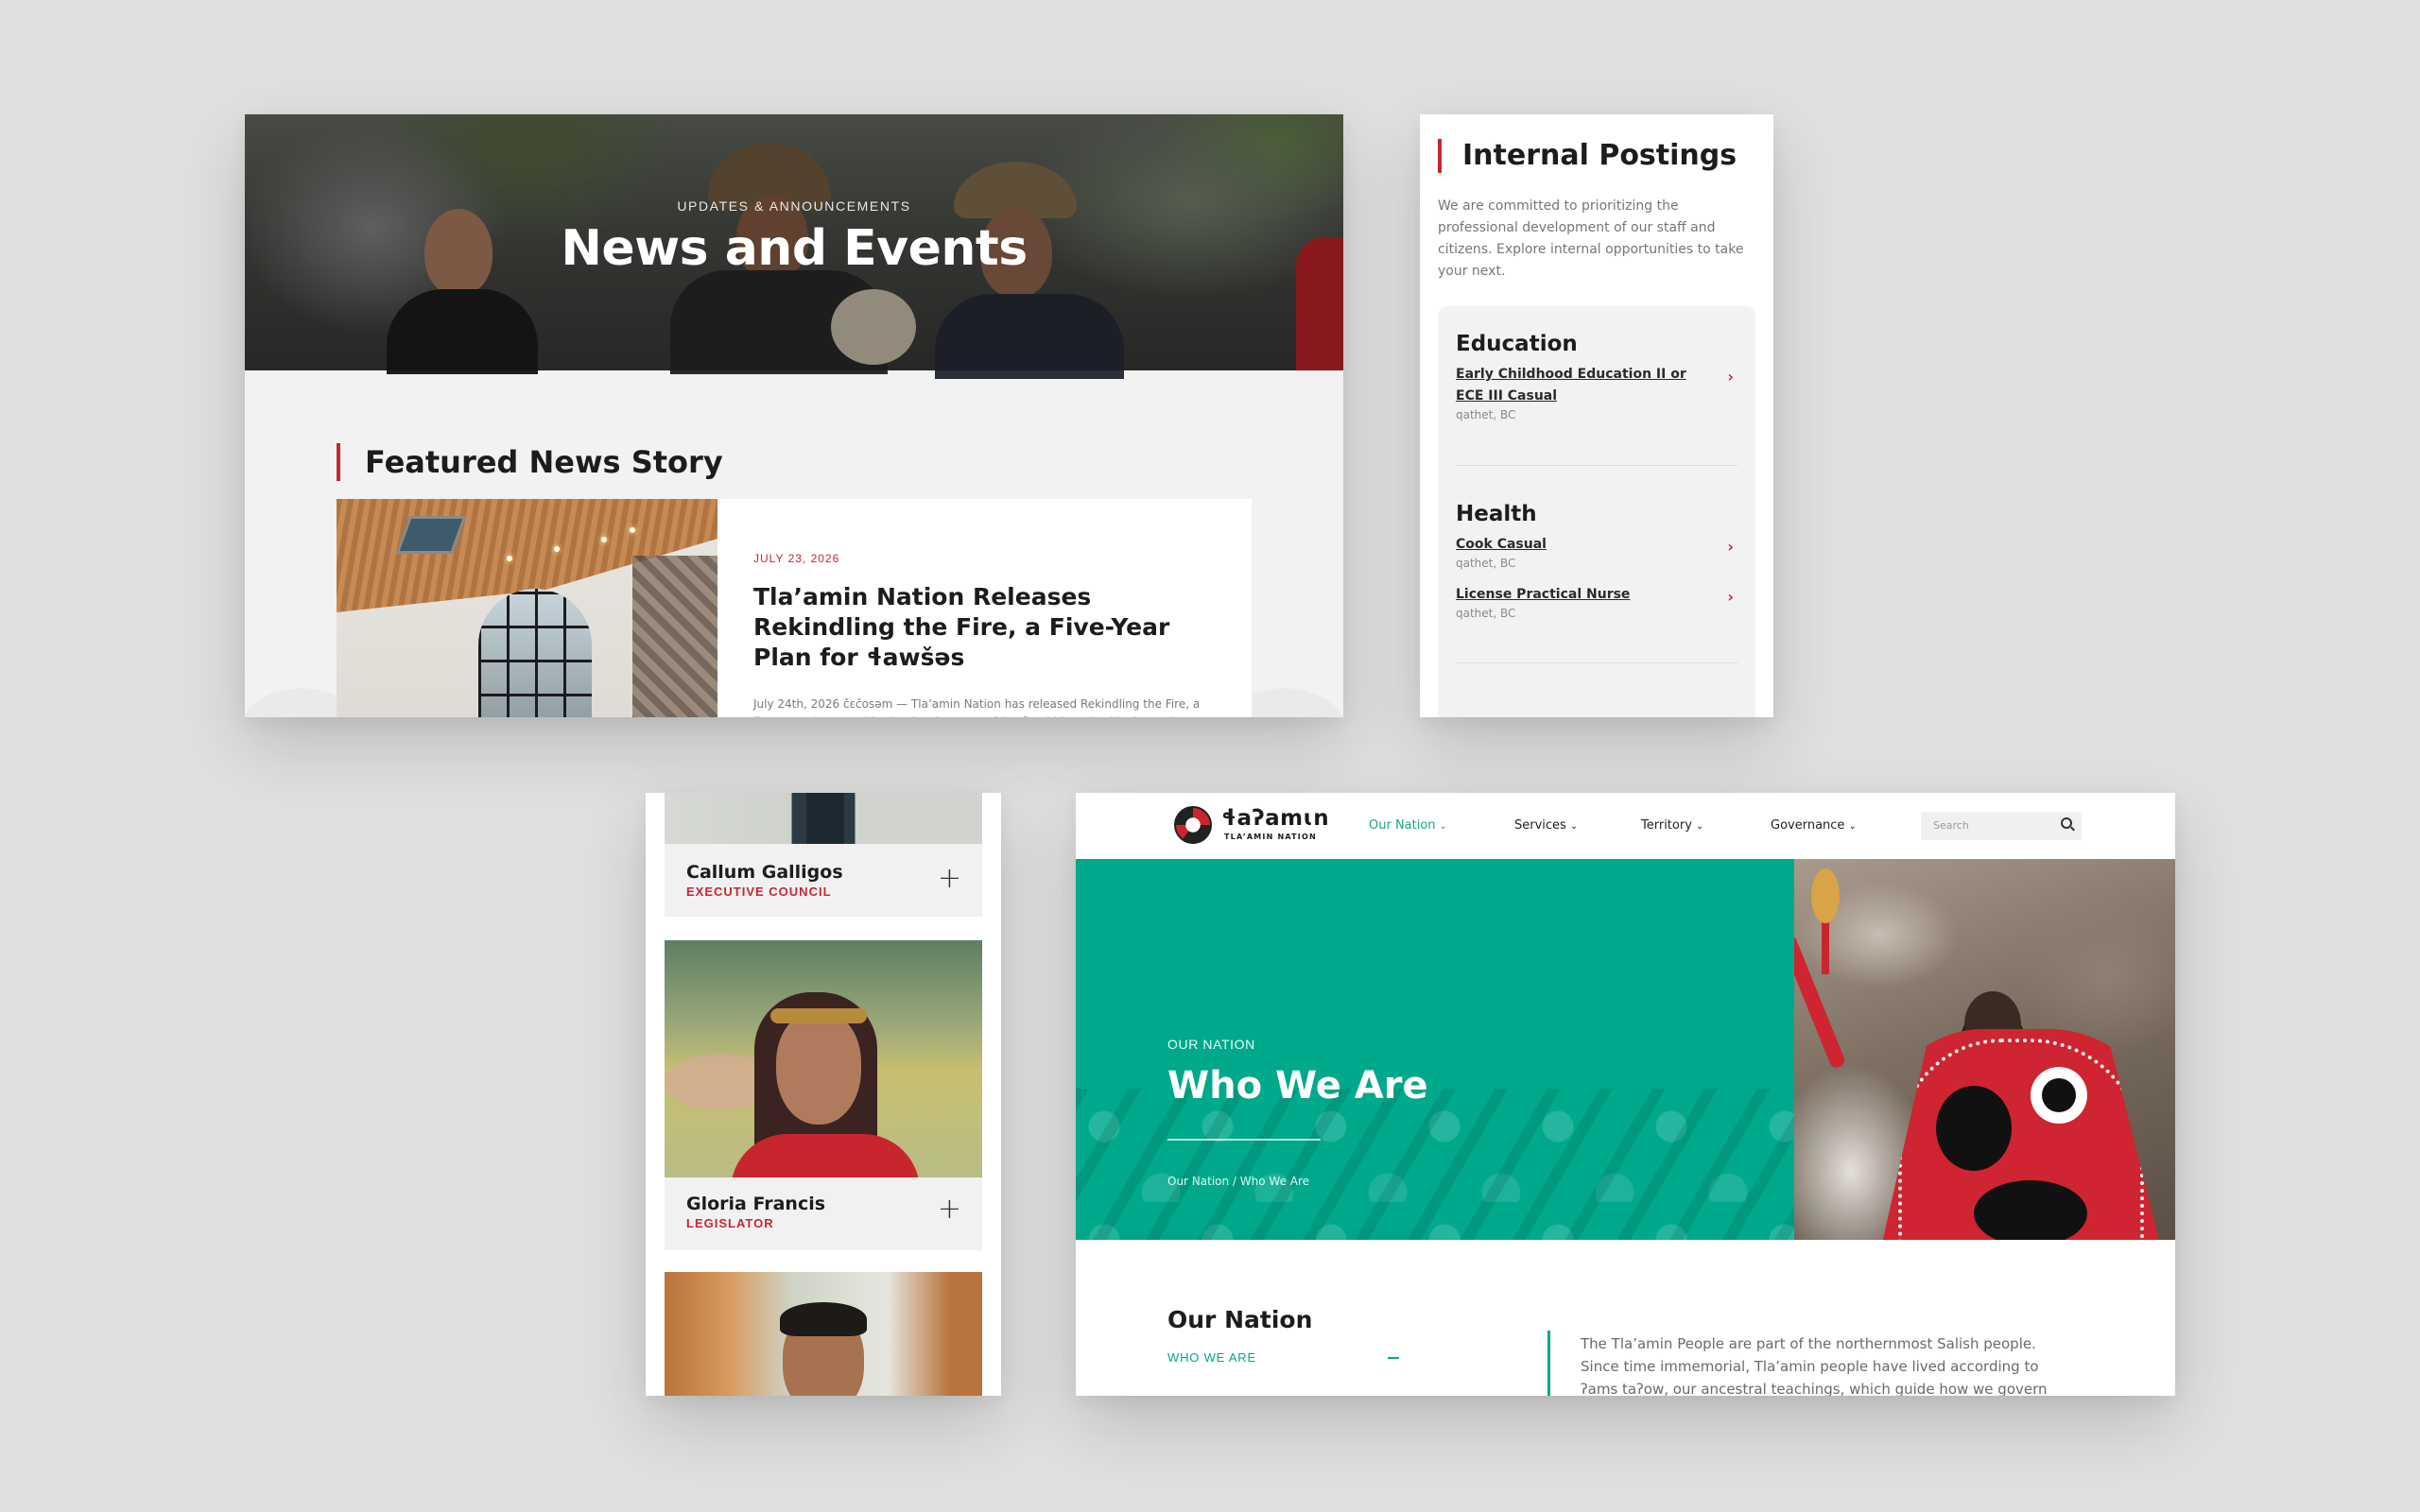 The width and height of the screenshot is (2420, 1512). Describe the element at coordinates (1808, 825) in the screenshot. I see `nav-label: Governance` at that location.